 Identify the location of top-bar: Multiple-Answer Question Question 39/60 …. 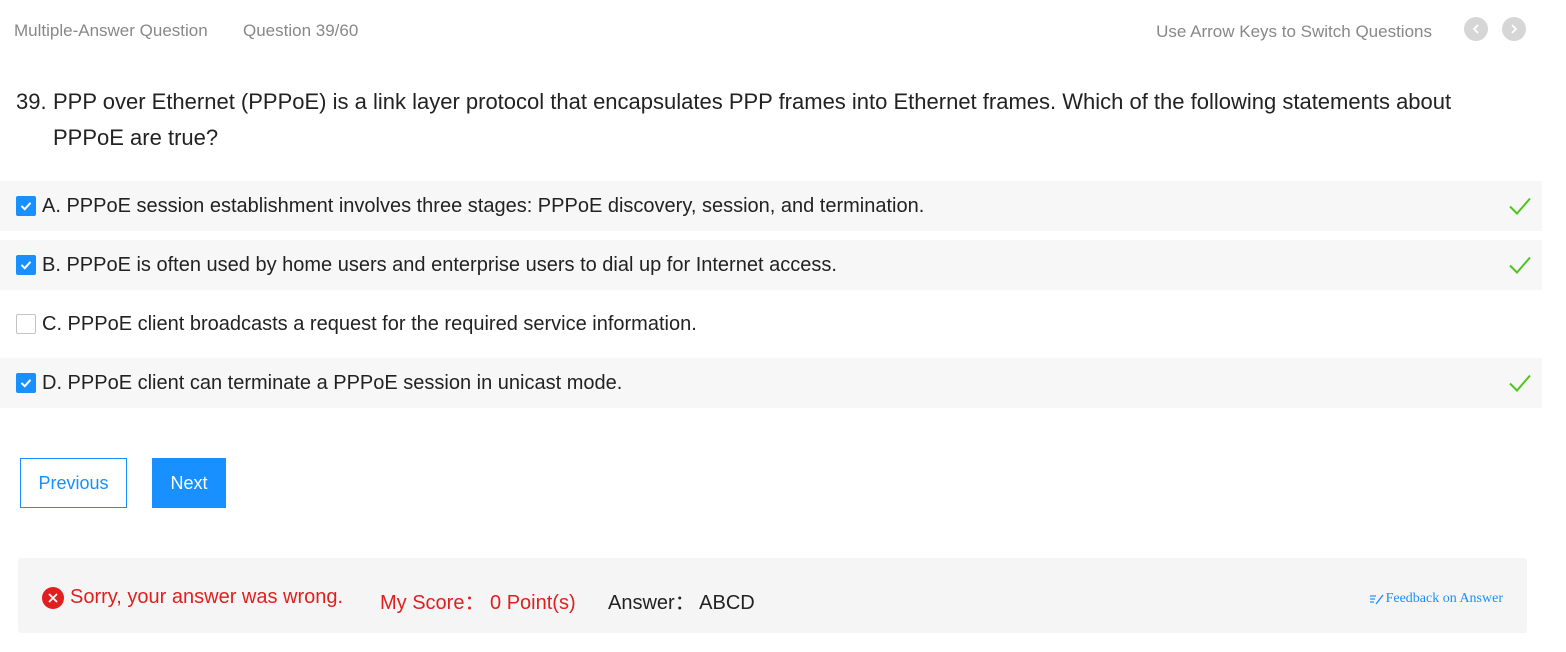
(783, 31).